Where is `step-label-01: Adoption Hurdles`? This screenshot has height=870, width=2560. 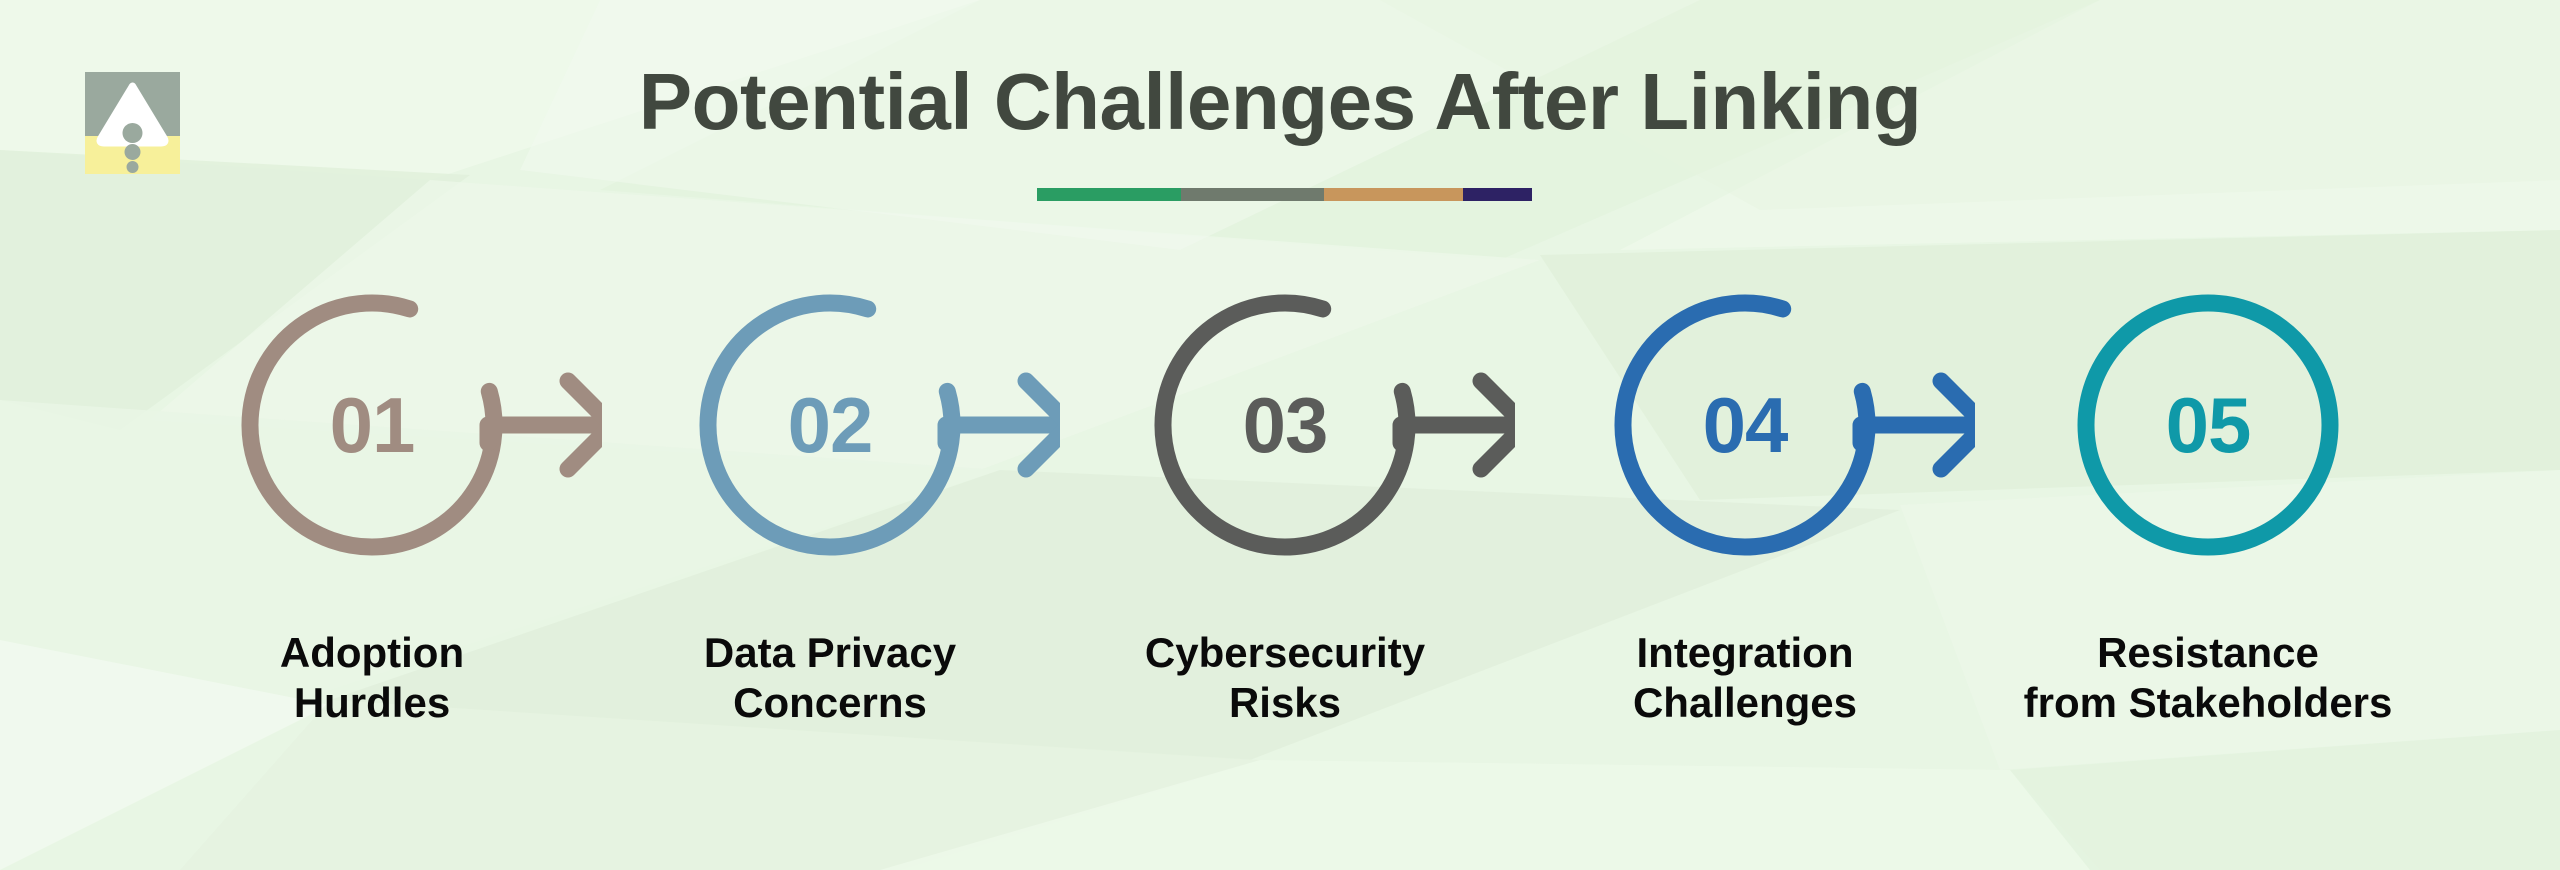
step-label-01: Adoption Hurdles is located at coordinates (372, 677).